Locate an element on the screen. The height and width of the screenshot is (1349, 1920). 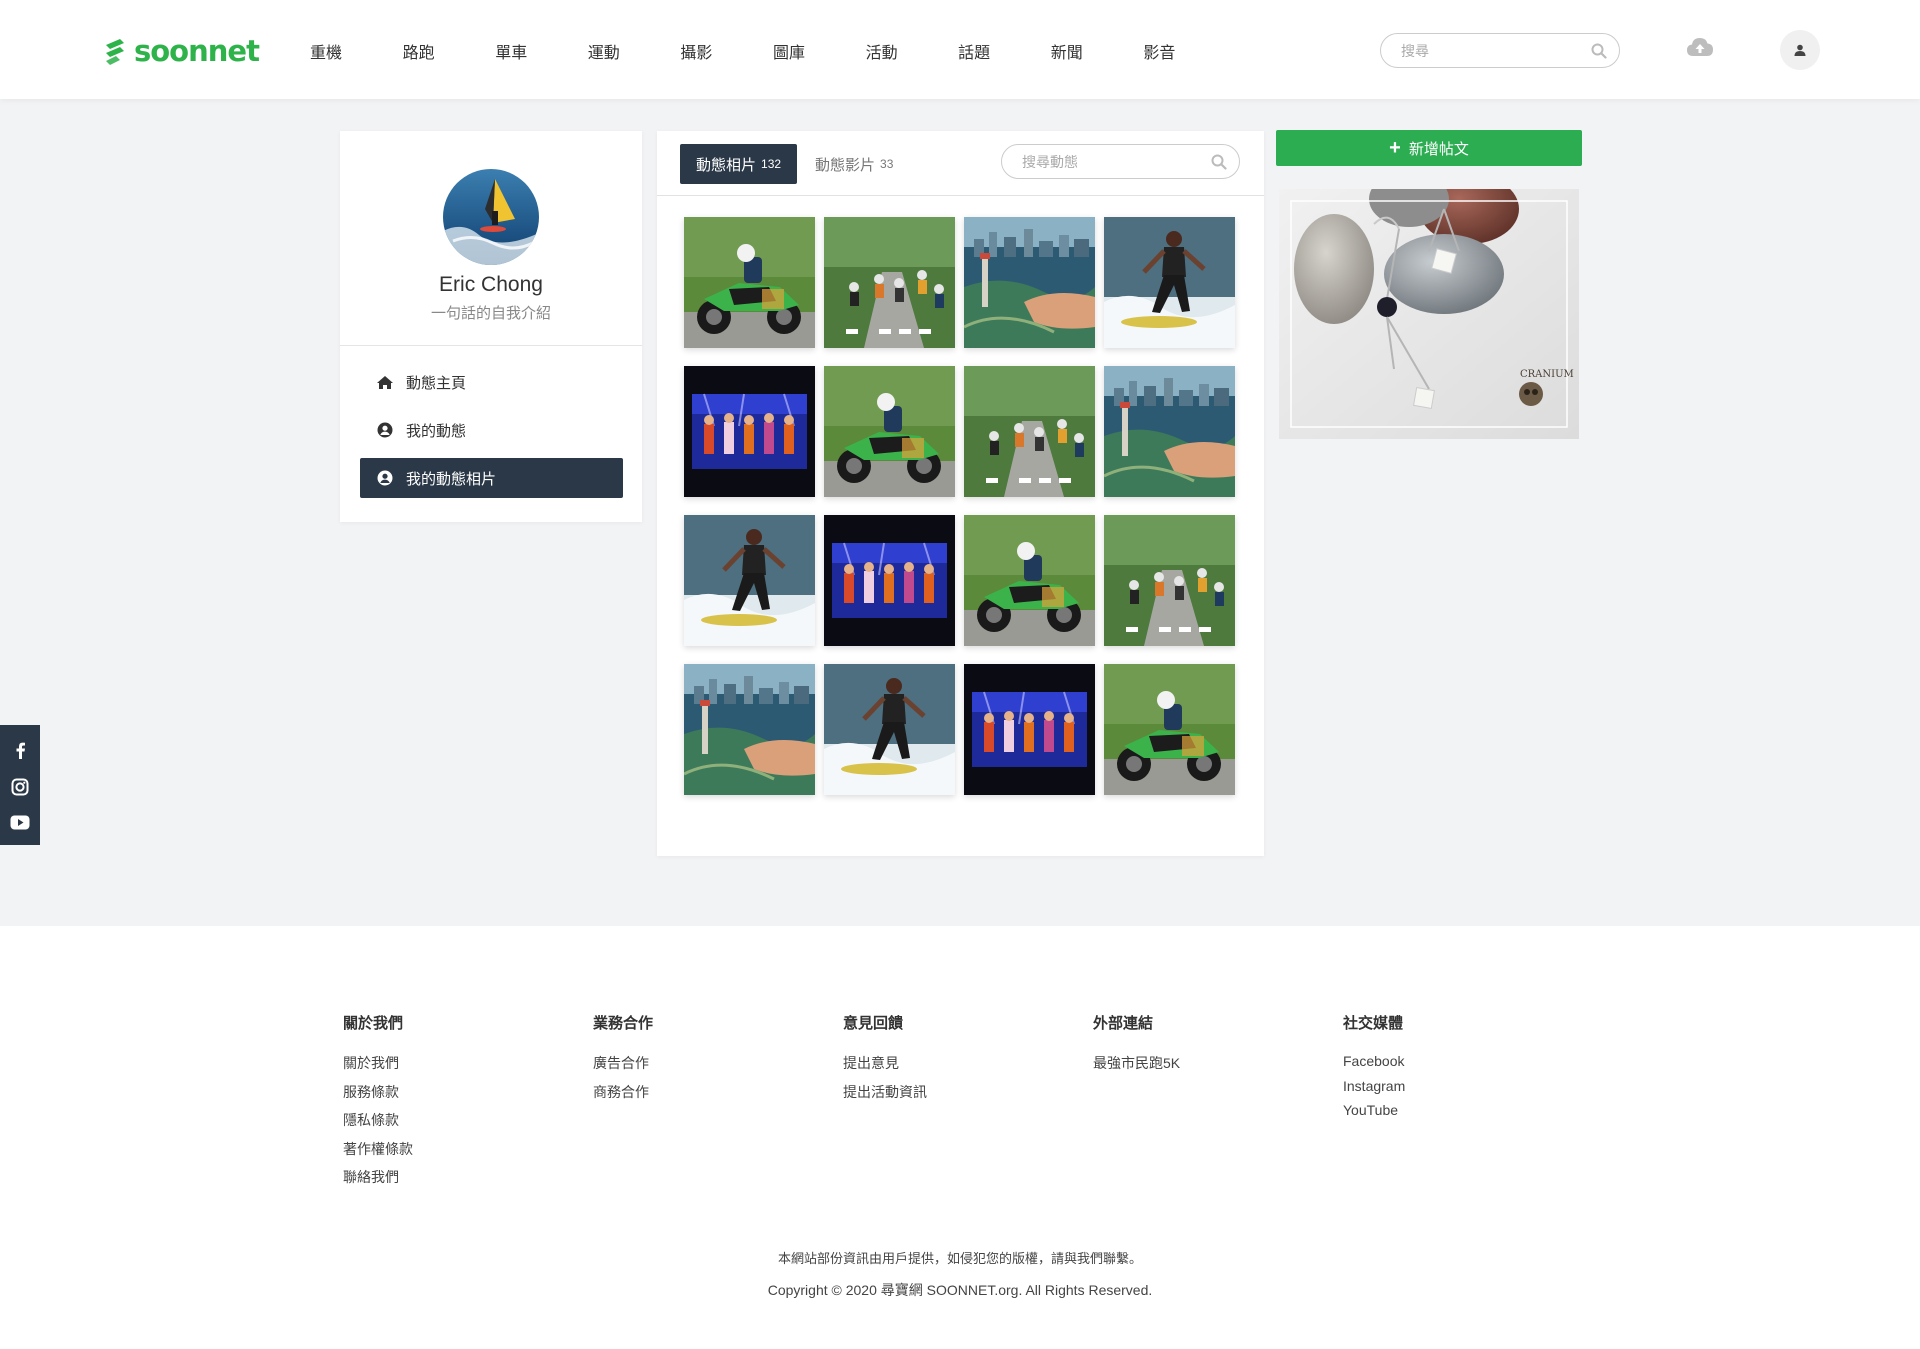
footer-col-title: 社交媒體 is located at coordinates (1373, 1023).